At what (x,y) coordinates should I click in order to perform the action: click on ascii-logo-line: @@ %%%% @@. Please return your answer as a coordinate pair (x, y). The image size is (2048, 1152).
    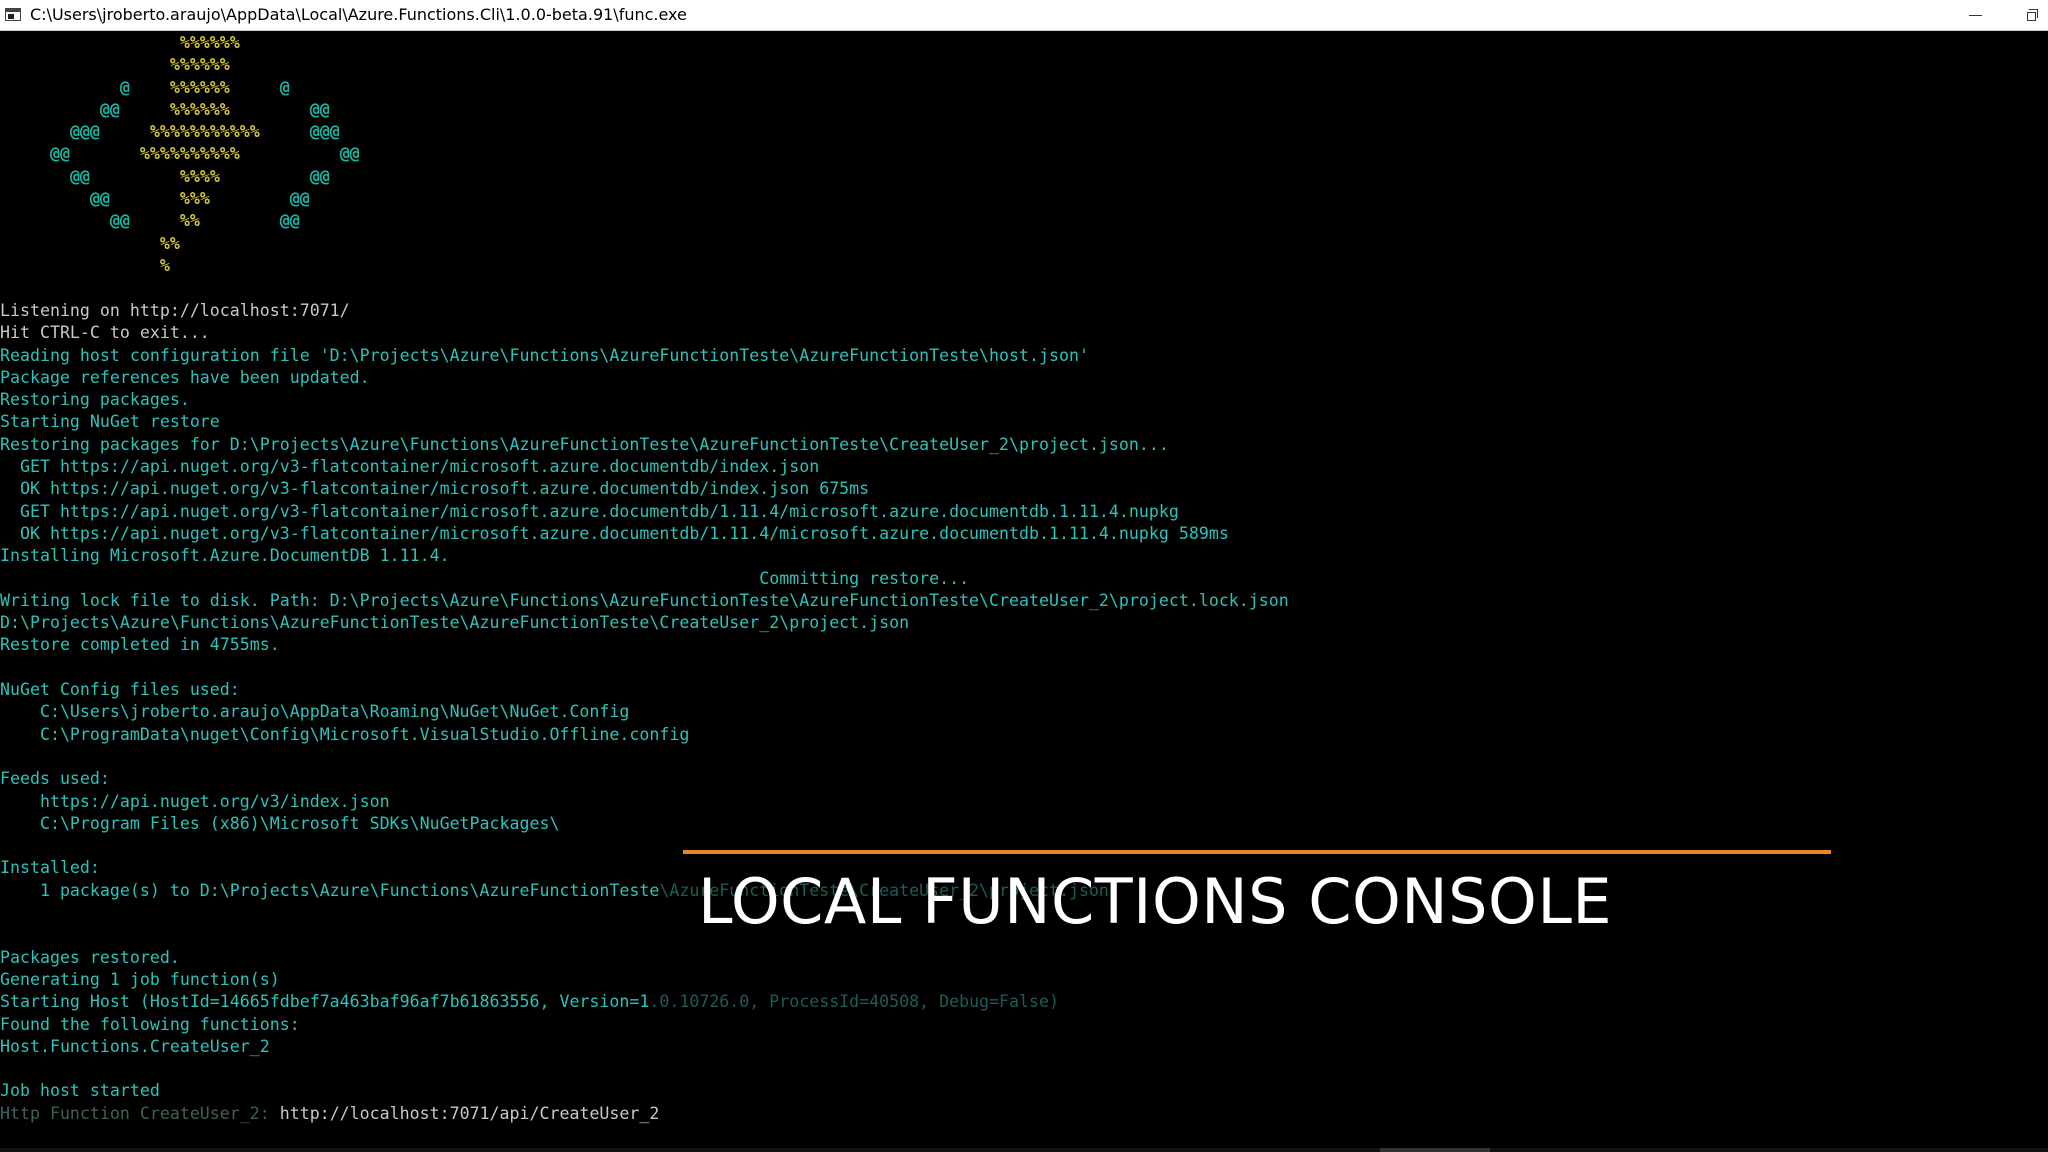
    Looking at the image, I should click on (199, 176).